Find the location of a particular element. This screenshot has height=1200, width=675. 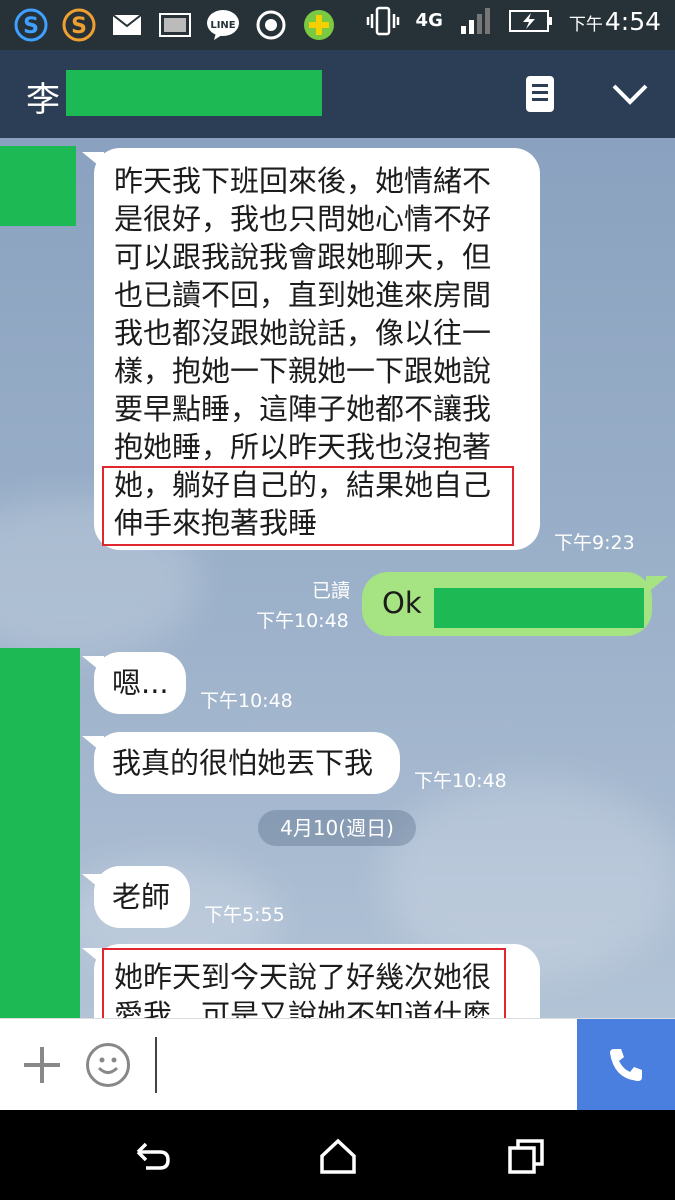

phone-icon is located at coordinates (626, 1065).